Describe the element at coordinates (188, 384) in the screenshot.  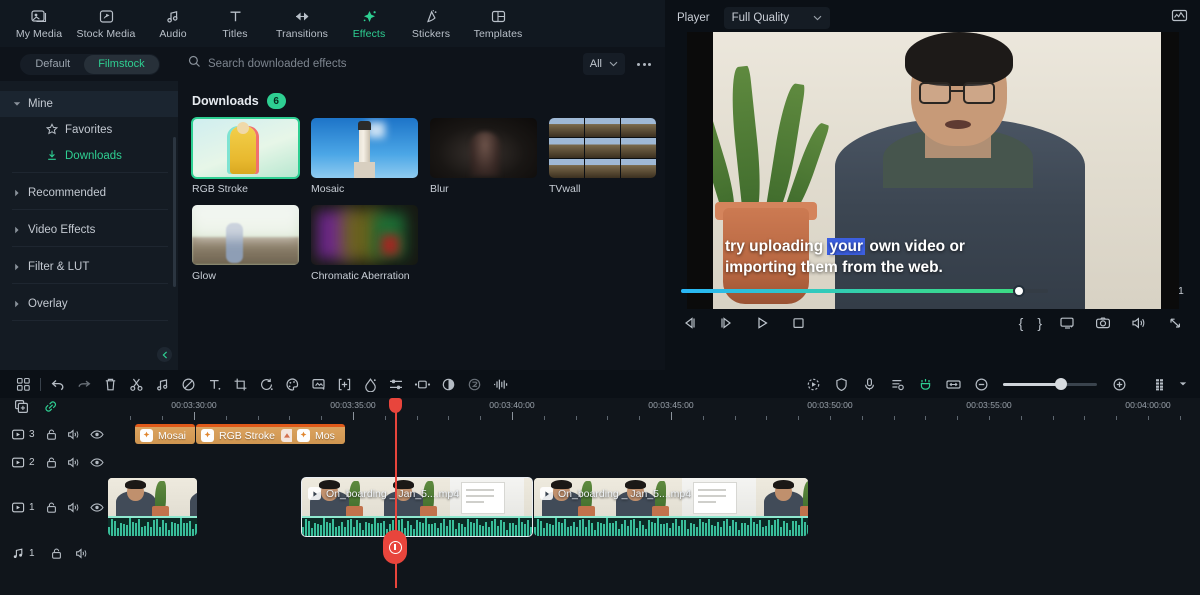
I see `disable-clip-button` at that location.